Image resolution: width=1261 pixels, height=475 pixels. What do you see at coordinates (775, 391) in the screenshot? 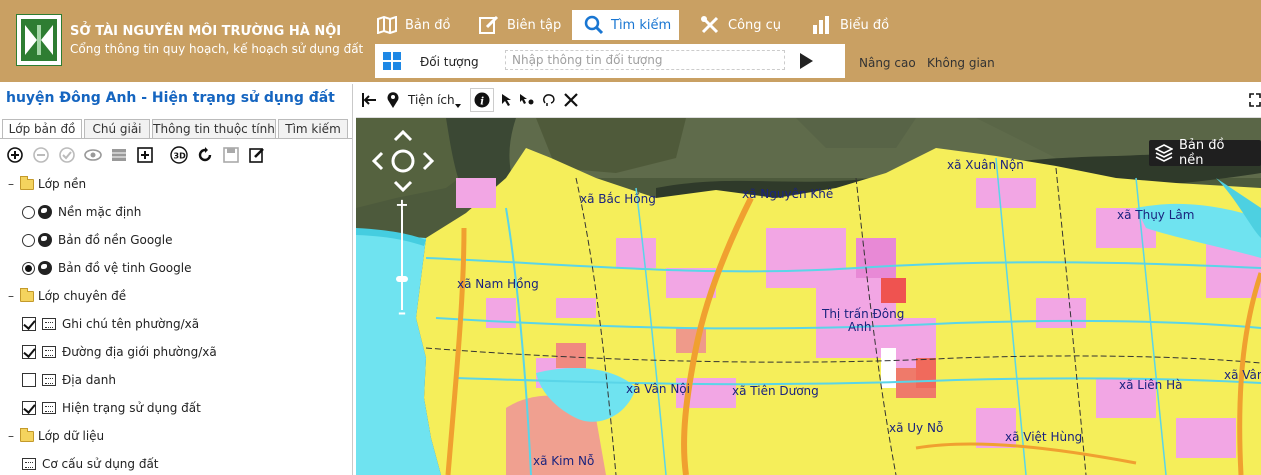
I see `place-label: xã Tiên Dương` at bounding box center [775, 391].